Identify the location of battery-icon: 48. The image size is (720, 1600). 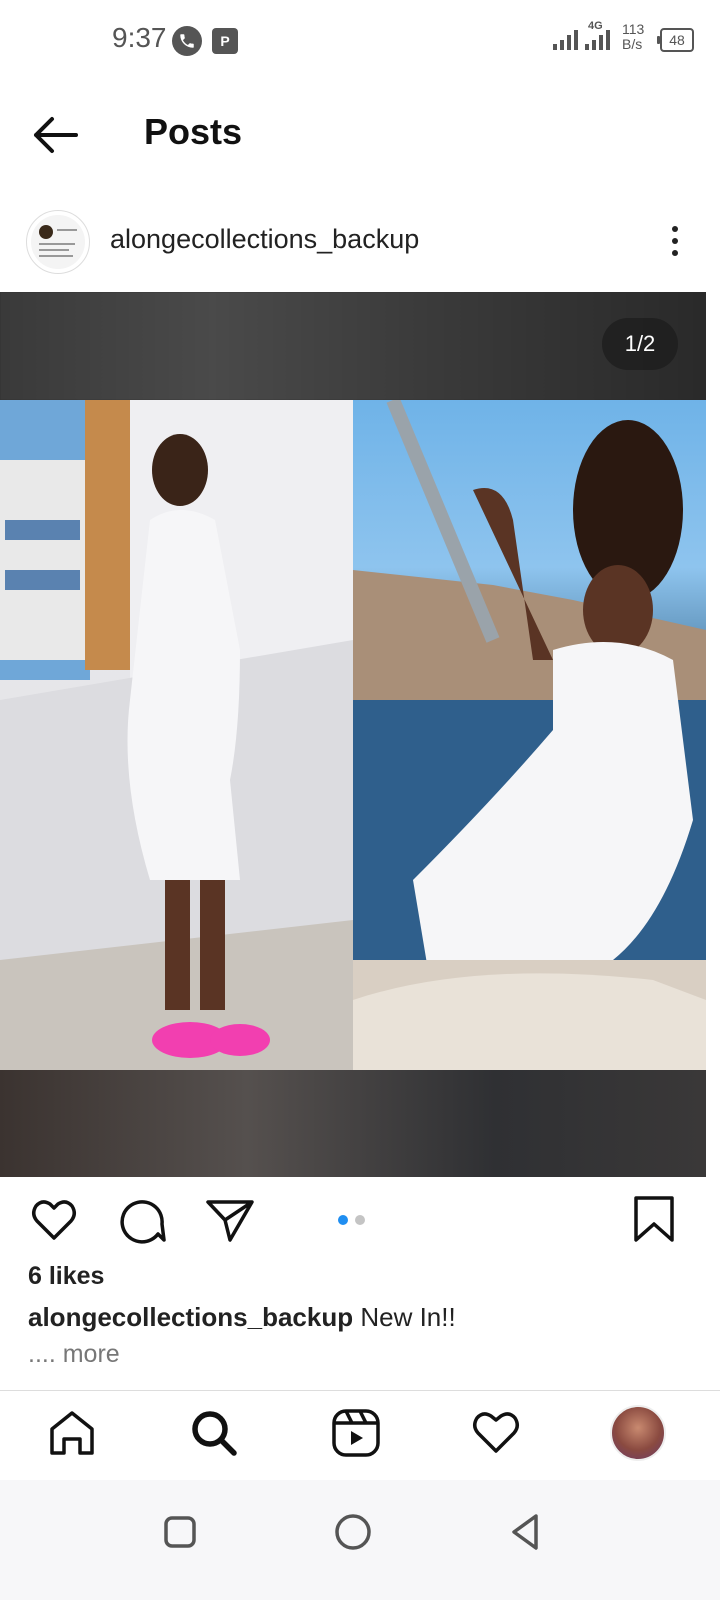
(675, 40).